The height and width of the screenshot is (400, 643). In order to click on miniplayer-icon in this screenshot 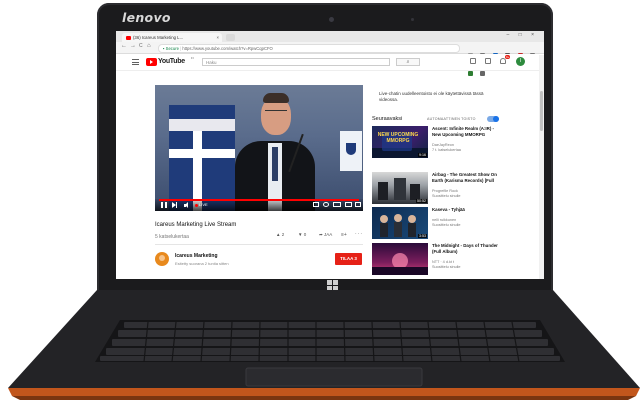, I will do `click(337, 204)`.